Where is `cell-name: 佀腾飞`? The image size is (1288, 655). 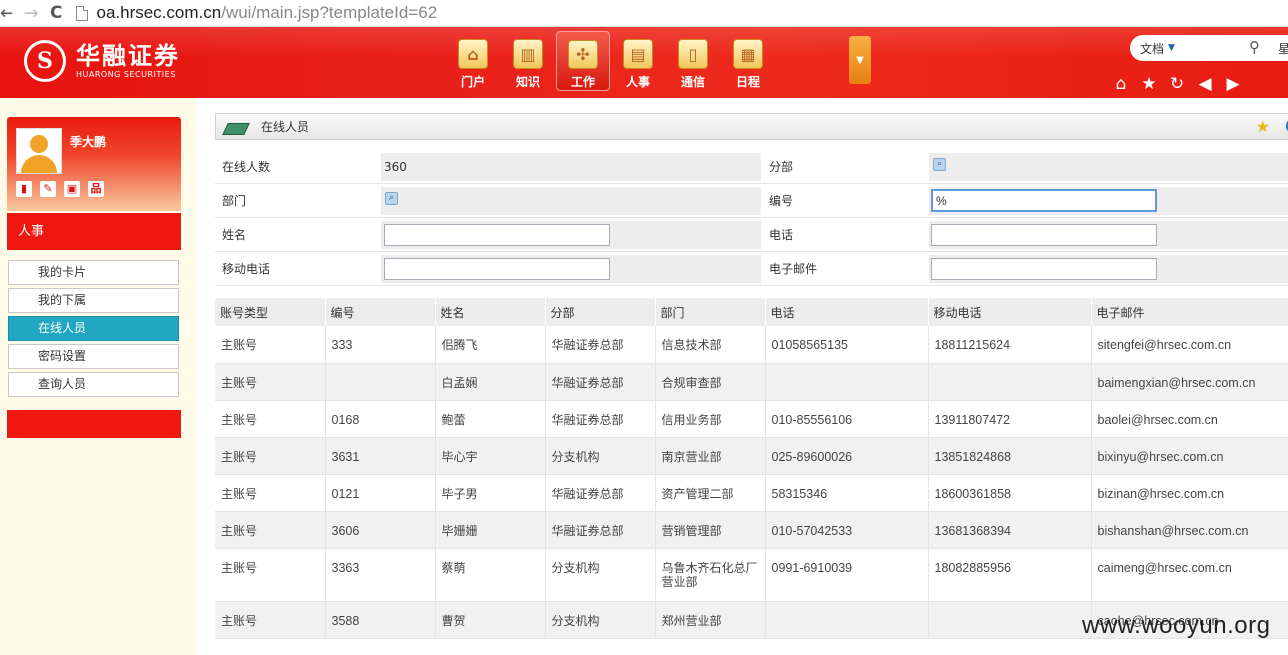 cell-name: 佀腾飞 is located at coordinates (490, 345).